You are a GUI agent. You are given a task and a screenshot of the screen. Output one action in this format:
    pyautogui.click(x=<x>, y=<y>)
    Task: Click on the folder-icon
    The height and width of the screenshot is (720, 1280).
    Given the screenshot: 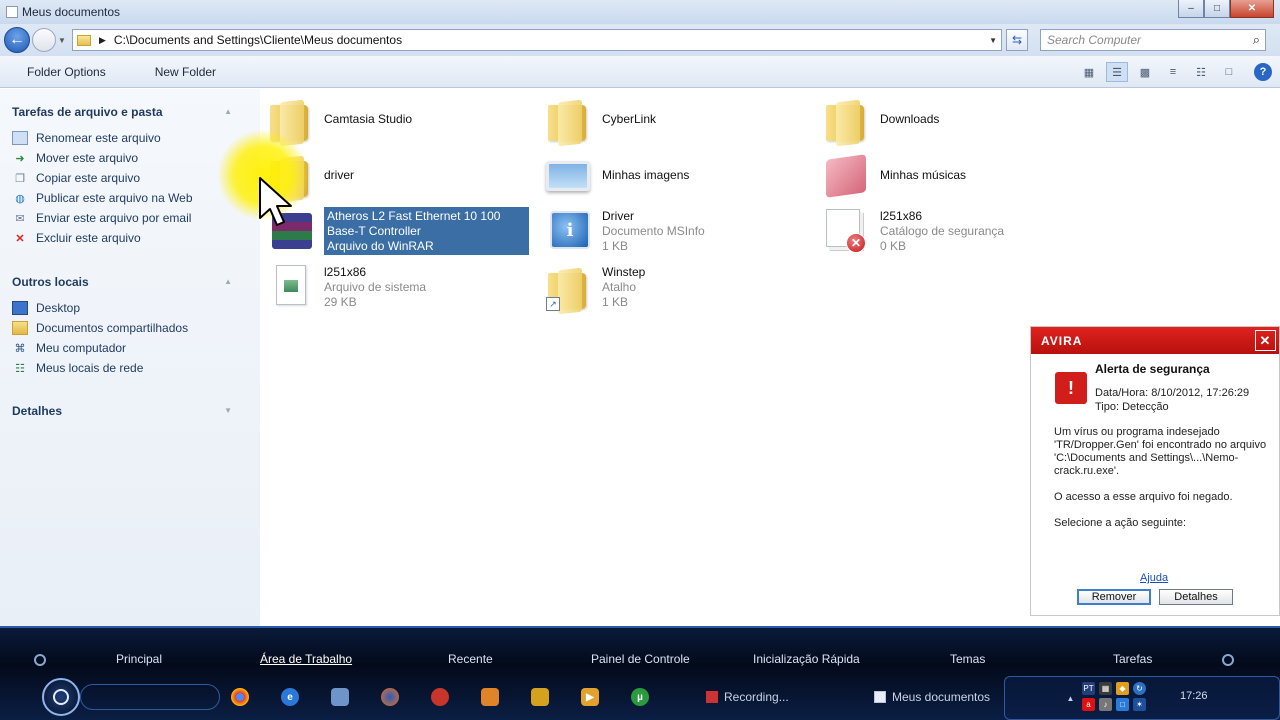 What is the action you would take?
    pyautogui.click(x=84, y=40)
    